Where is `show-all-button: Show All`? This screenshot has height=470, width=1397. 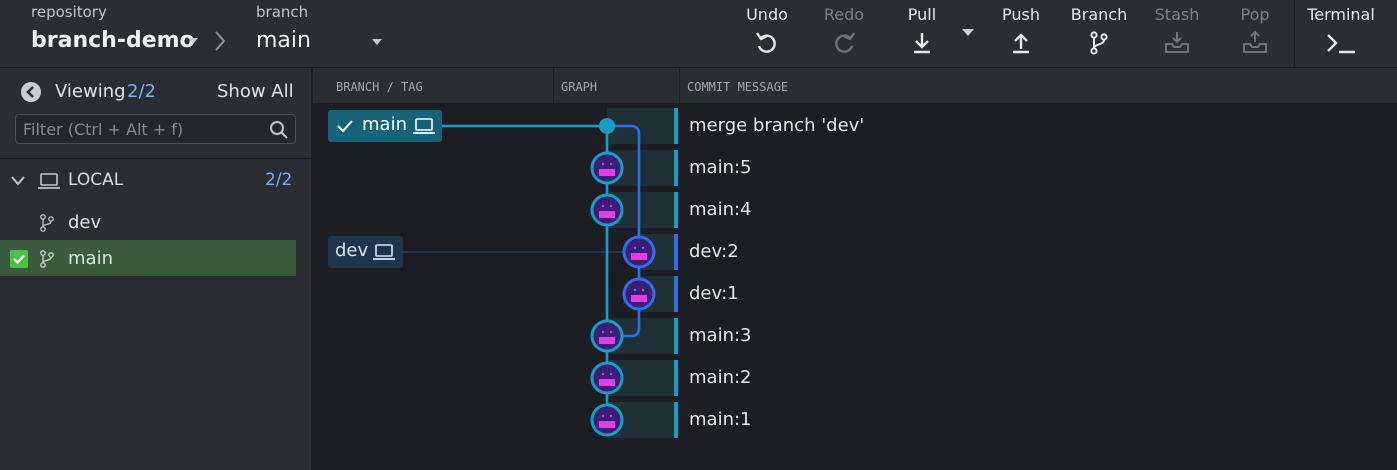
show-all-button: Show All is located at coordinates (255, 91).